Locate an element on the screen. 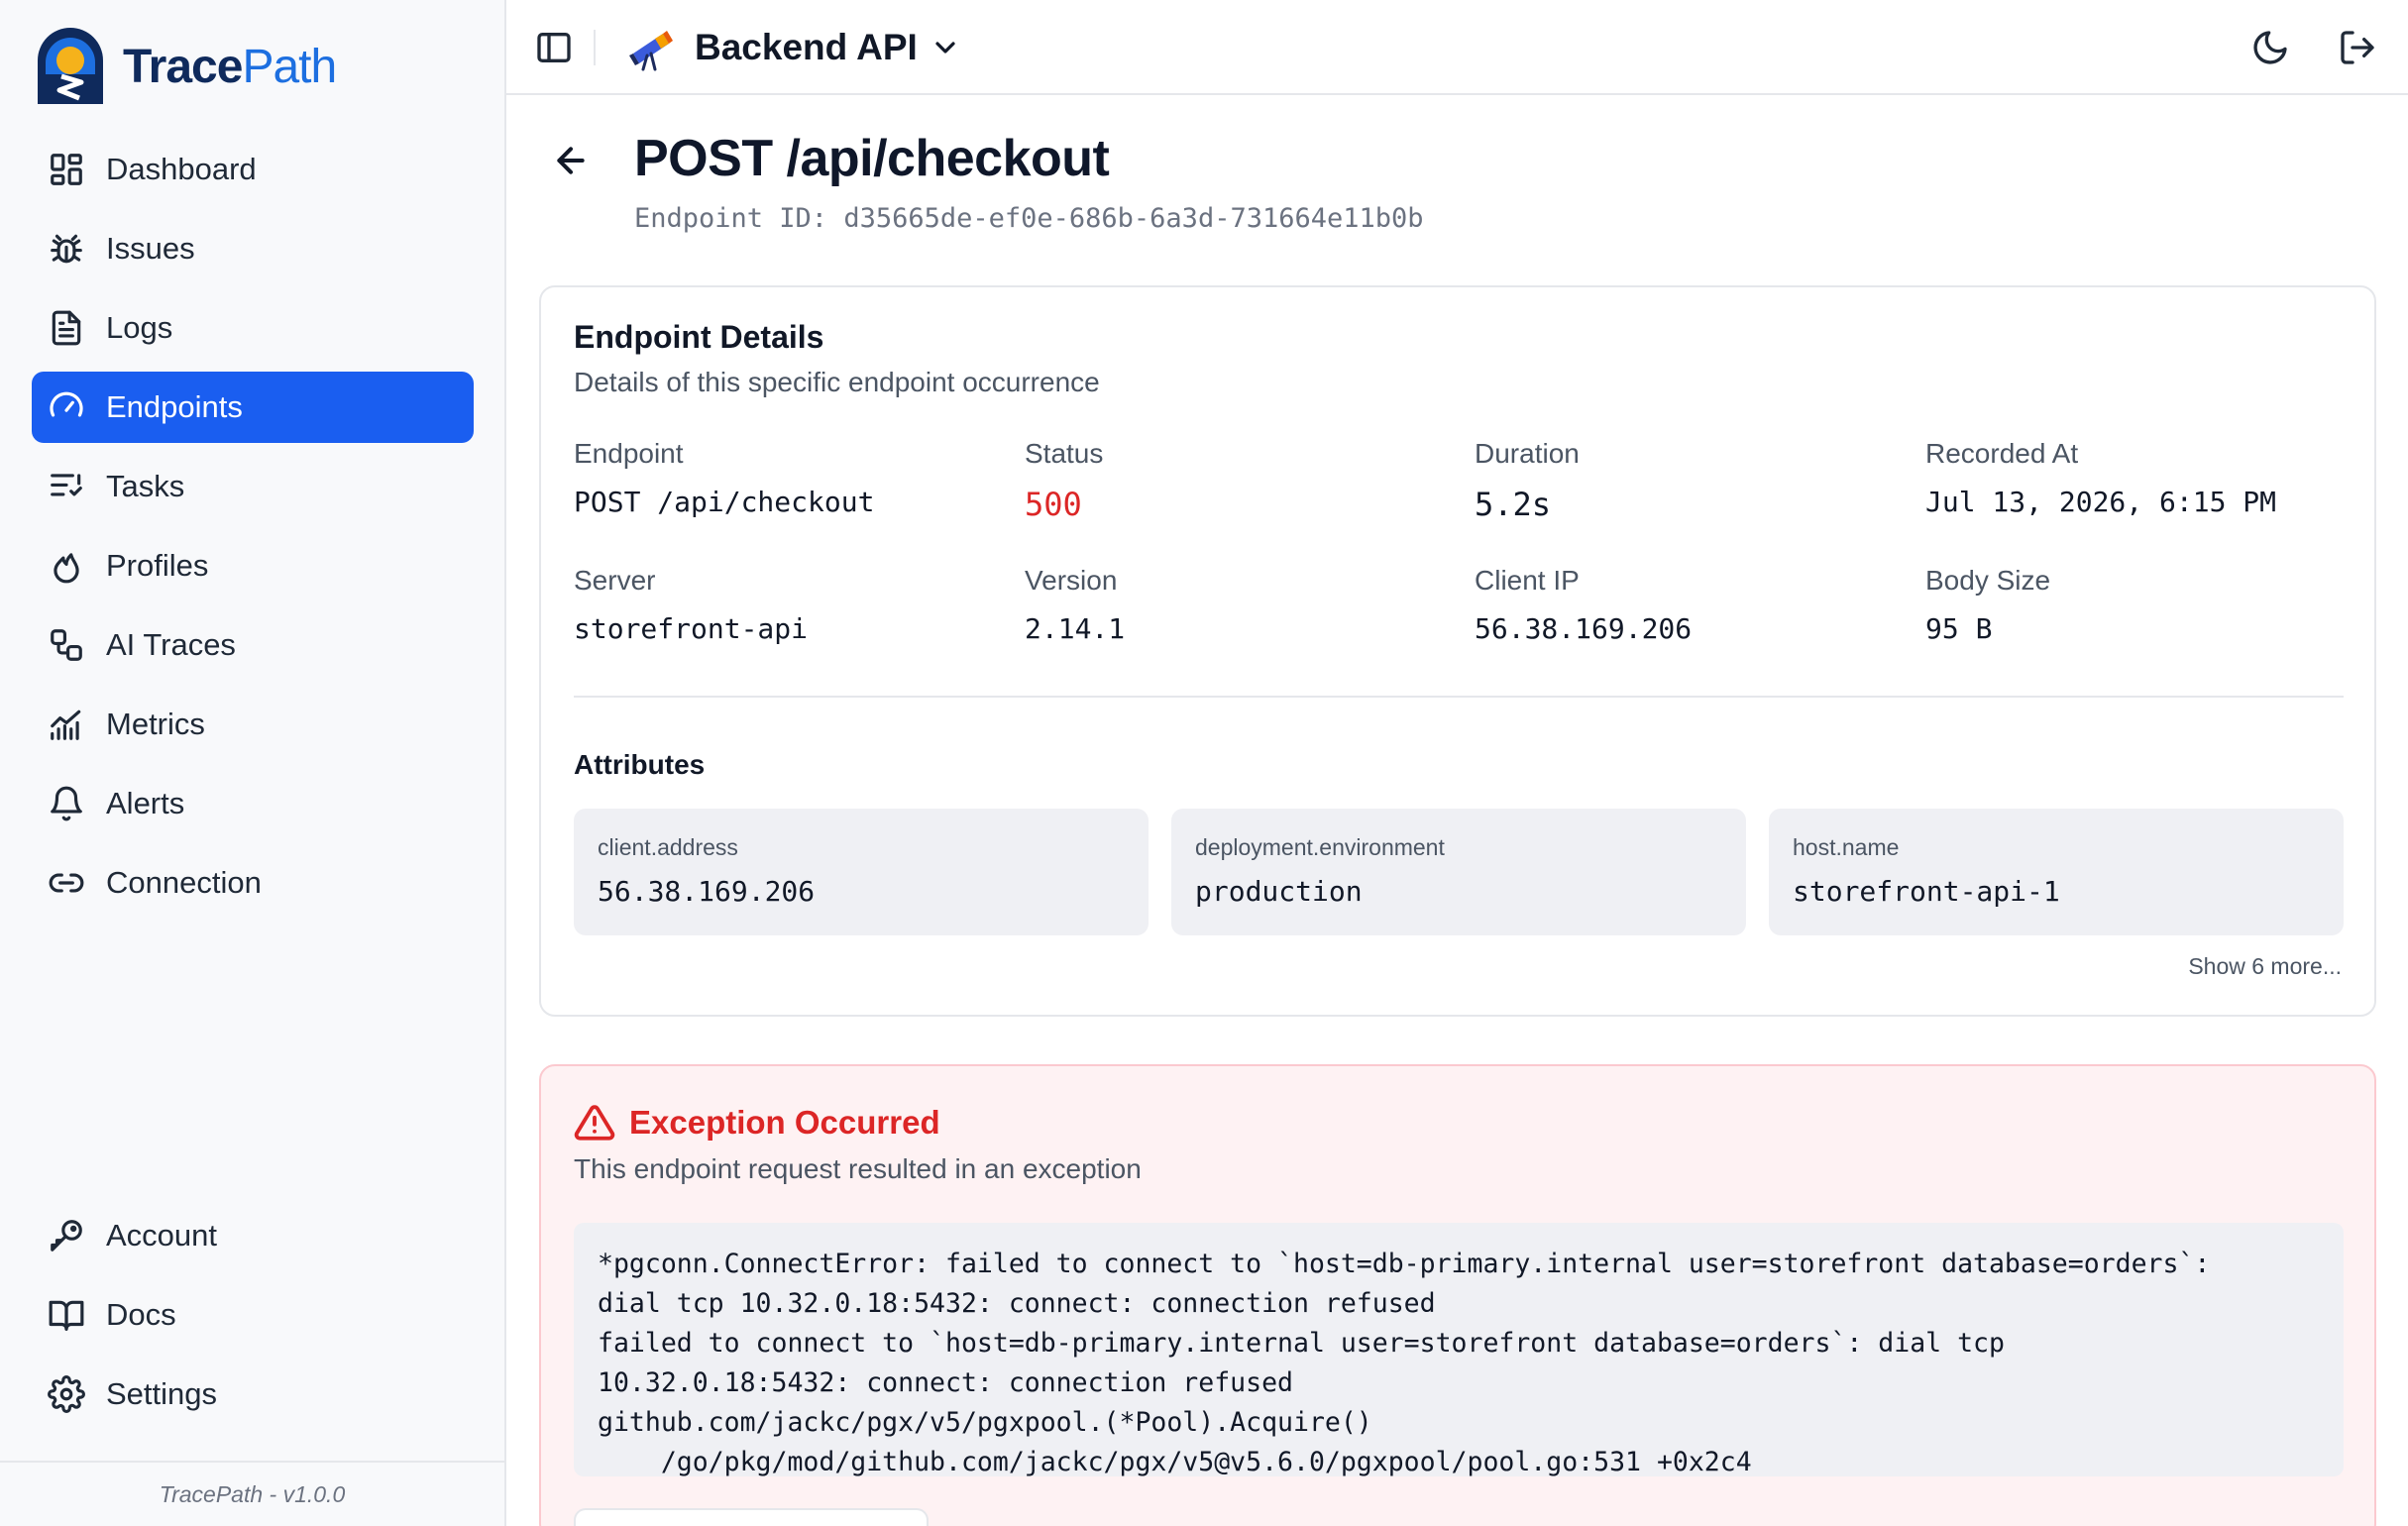 The image size is (2408, 1526). sidebar-item-label: Issues is located at coordinates (150, 248).